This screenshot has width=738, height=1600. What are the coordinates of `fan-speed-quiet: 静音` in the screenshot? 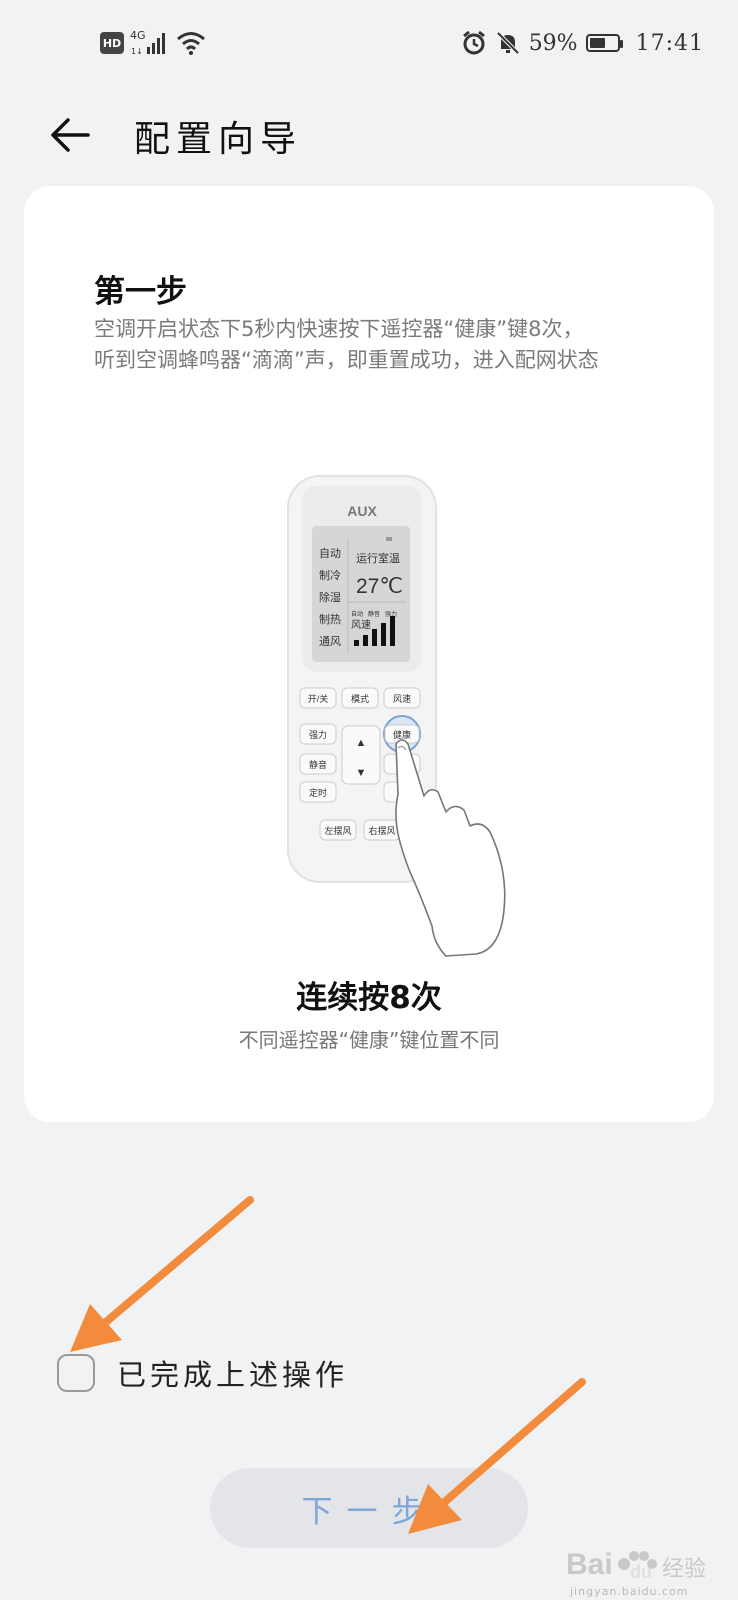 It's located at (374, 614).